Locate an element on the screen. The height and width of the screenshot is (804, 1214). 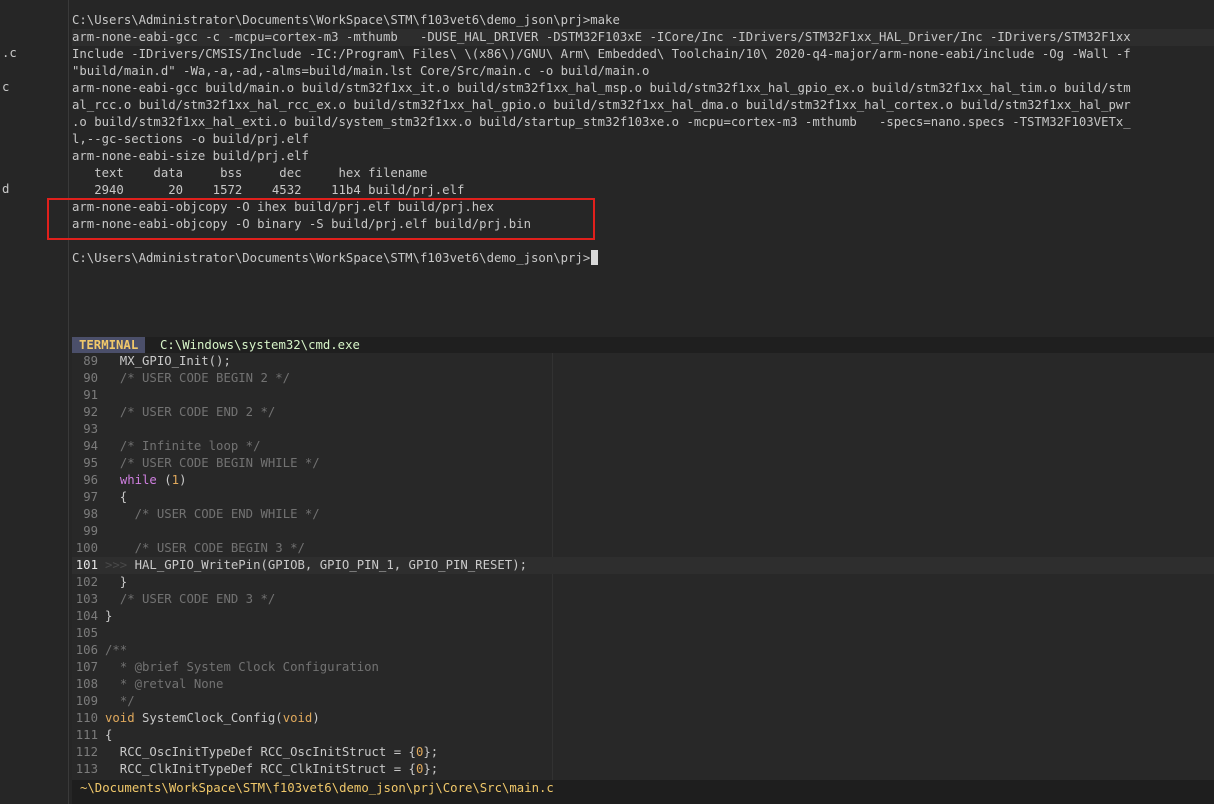
terminal-title: C:\Windows\system32\cmd.exe is located at coordinates (260, 345).